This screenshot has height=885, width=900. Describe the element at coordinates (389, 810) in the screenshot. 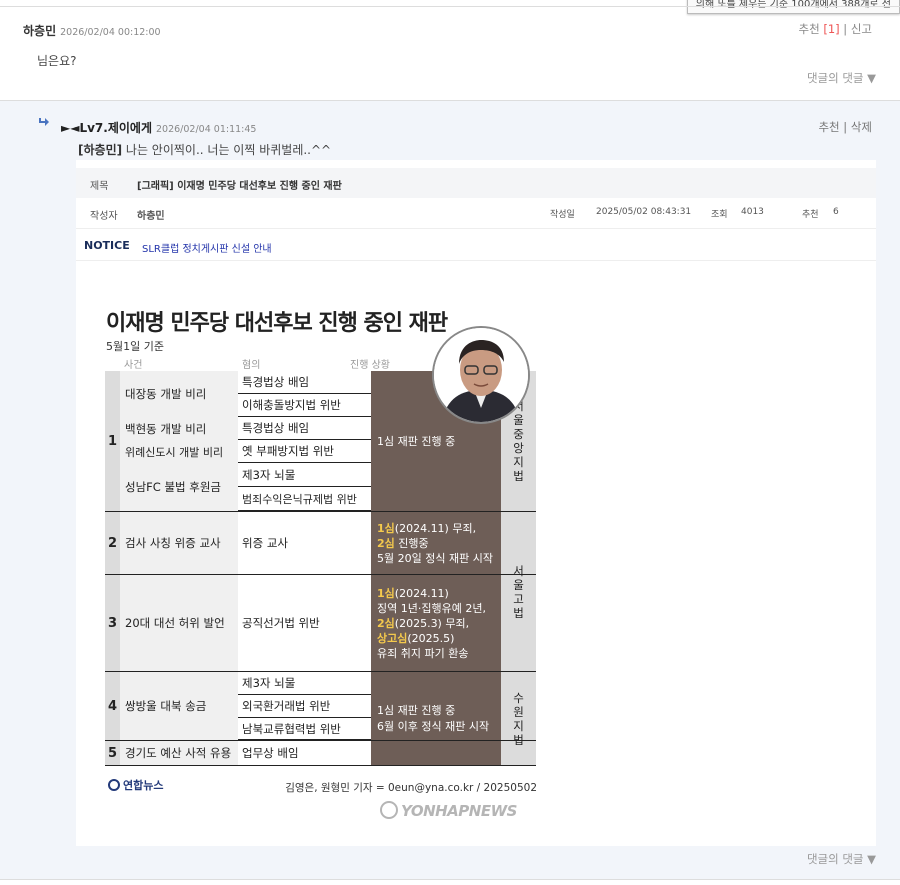

I see `watermark-icon` at that location.